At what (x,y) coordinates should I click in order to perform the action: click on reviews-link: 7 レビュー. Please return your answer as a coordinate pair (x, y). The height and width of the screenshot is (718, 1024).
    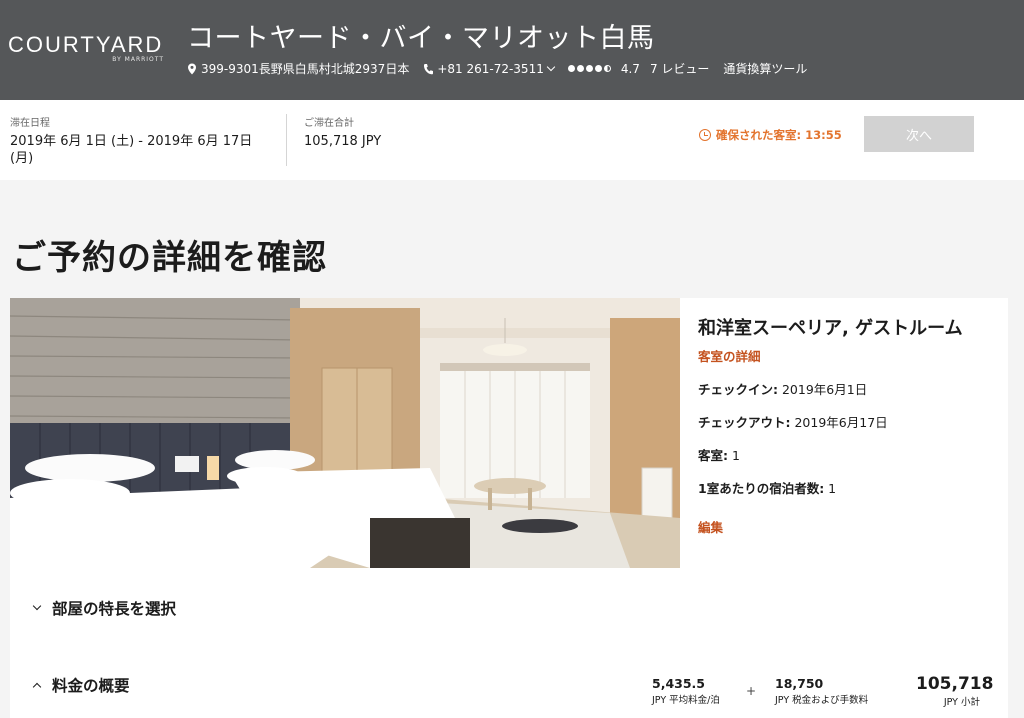
    Looking at the image, I should click on (679, 68).